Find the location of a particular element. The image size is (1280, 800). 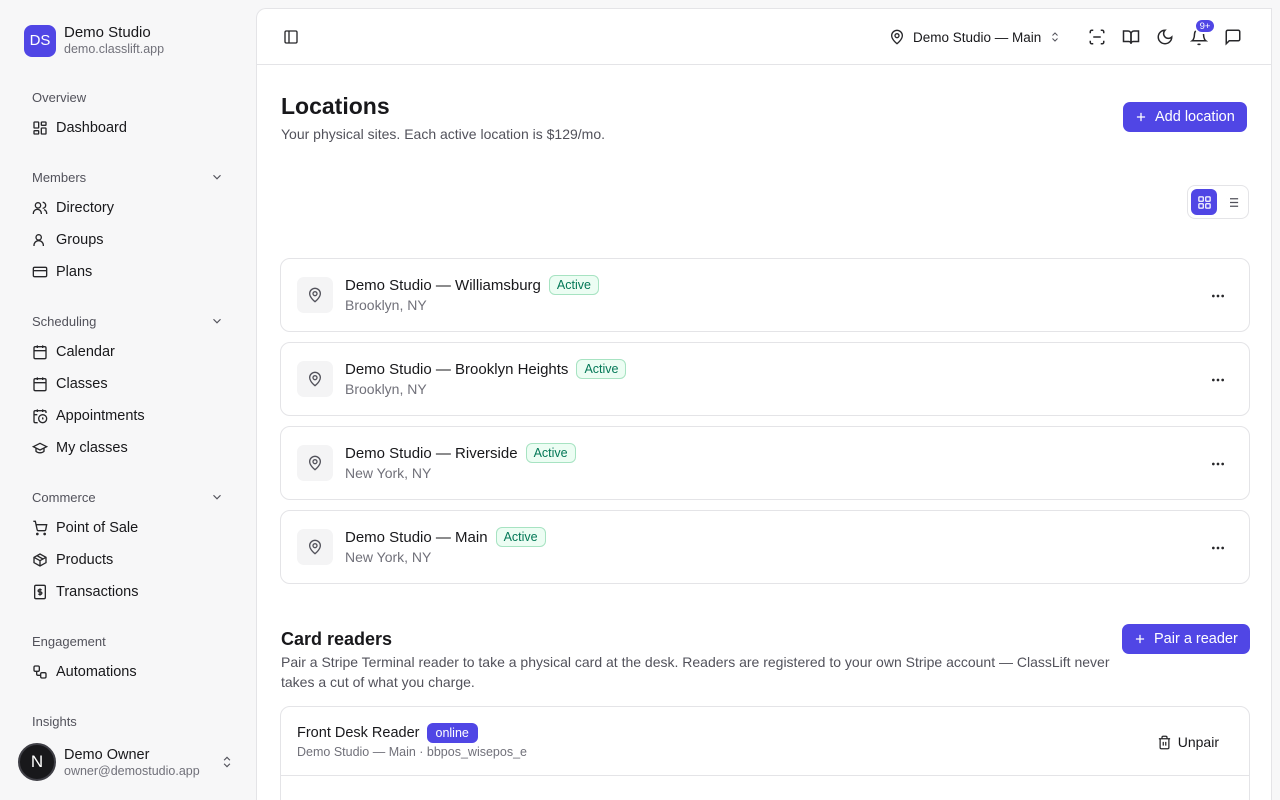

location-switcher-label: Demo Studio — Main is located at coordinates (977, 37).